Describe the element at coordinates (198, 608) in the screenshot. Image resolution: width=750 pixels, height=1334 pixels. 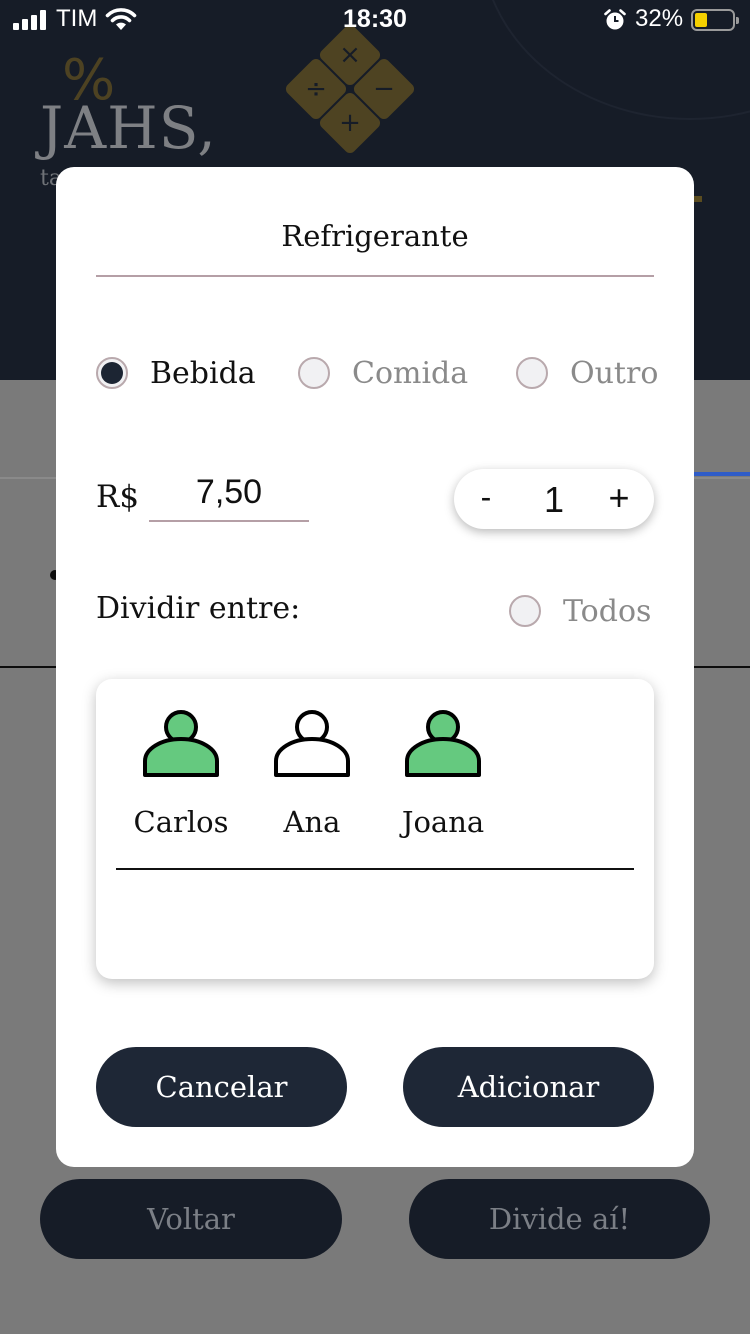
I see `split-label: Dividir entre:` at that location.